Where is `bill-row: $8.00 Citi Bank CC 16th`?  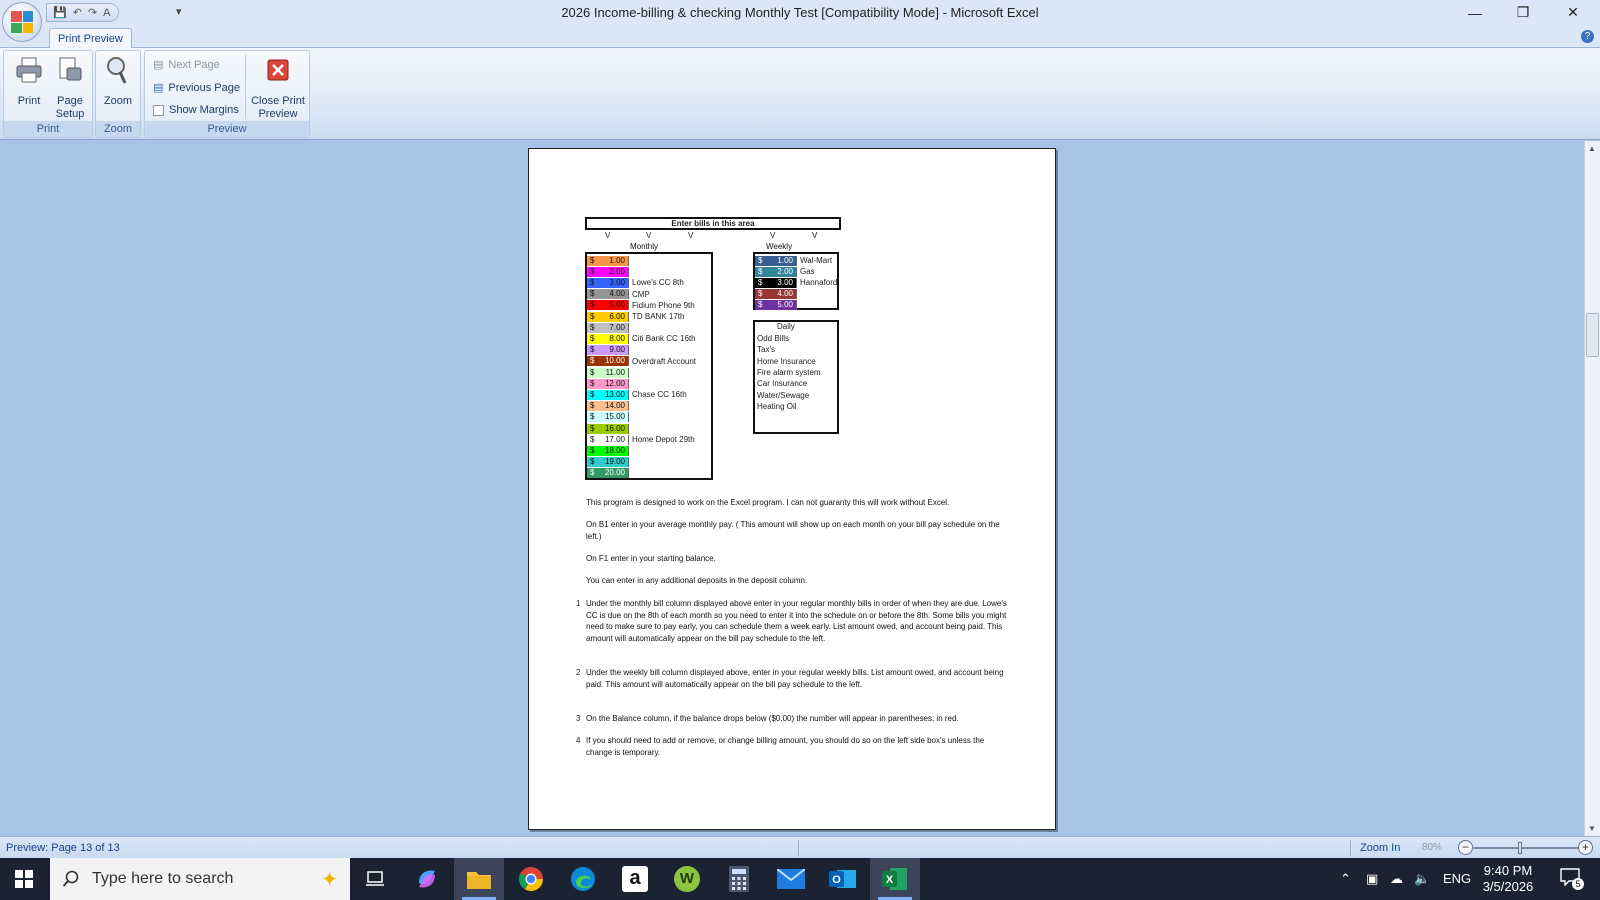
bill-row: $8.00 Citi Bank CC 16th is located at coordinates (641, 338).